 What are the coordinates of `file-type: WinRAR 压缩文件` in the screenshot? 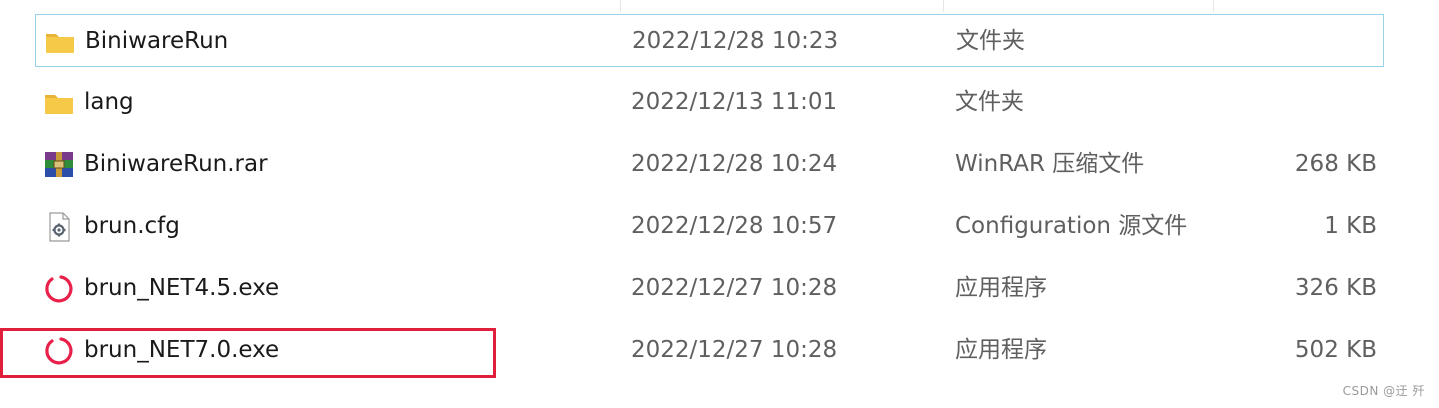 It's located at (1050, 164).